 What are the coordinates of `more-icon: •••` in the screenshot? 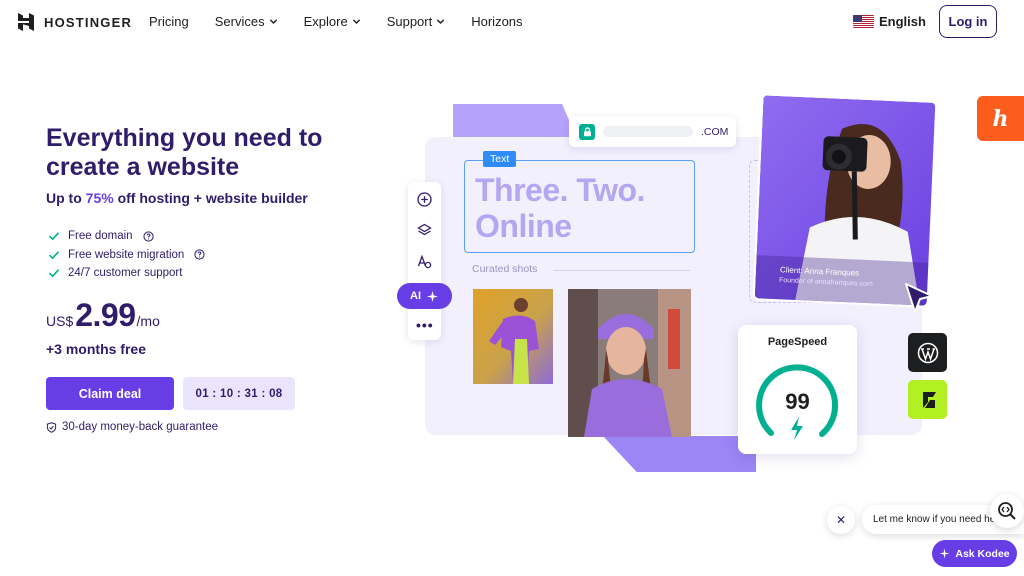 It's located at (425, 325).